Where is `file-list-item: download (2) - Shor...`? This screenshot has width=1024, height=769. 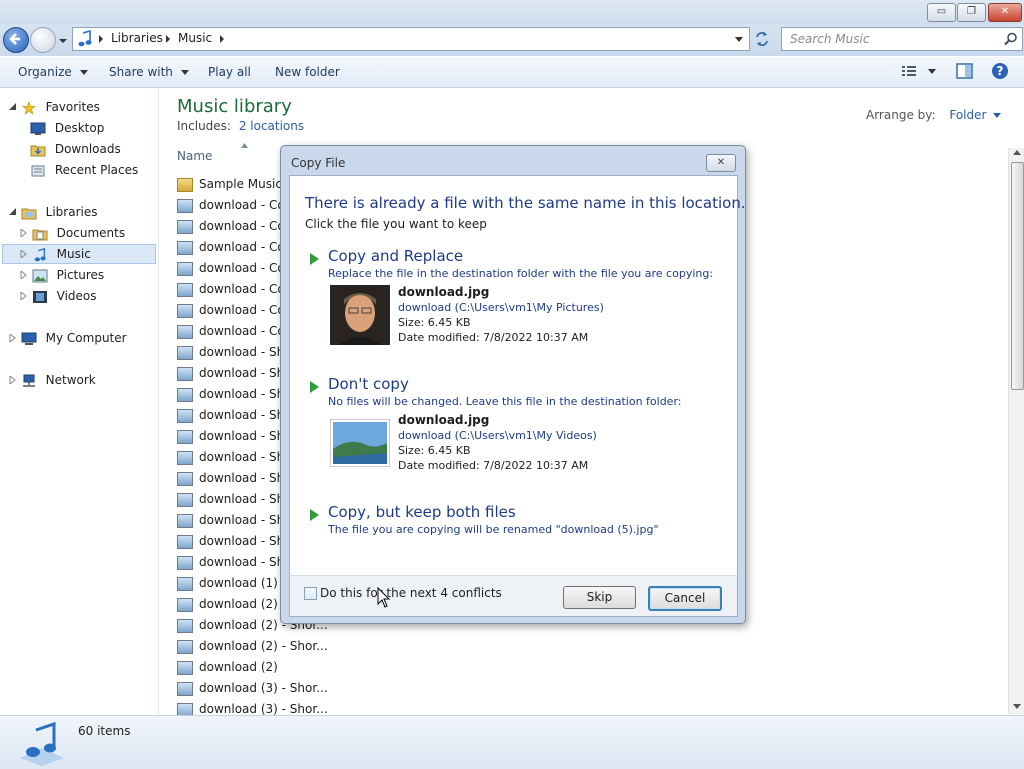 file-list-item: download (2) - Shor... is located at coordinates (252, 646).